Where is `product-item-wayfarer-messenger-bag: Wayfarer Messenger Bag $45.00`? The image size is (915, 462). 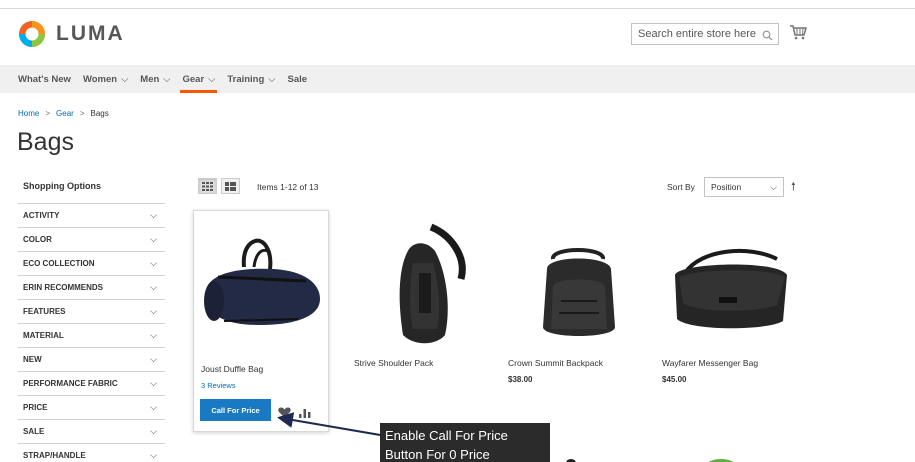 product-item-wayfarer-messenger-bag: Wayfarer Messenger Bag $45.00 is located at coordinates (732, 300).